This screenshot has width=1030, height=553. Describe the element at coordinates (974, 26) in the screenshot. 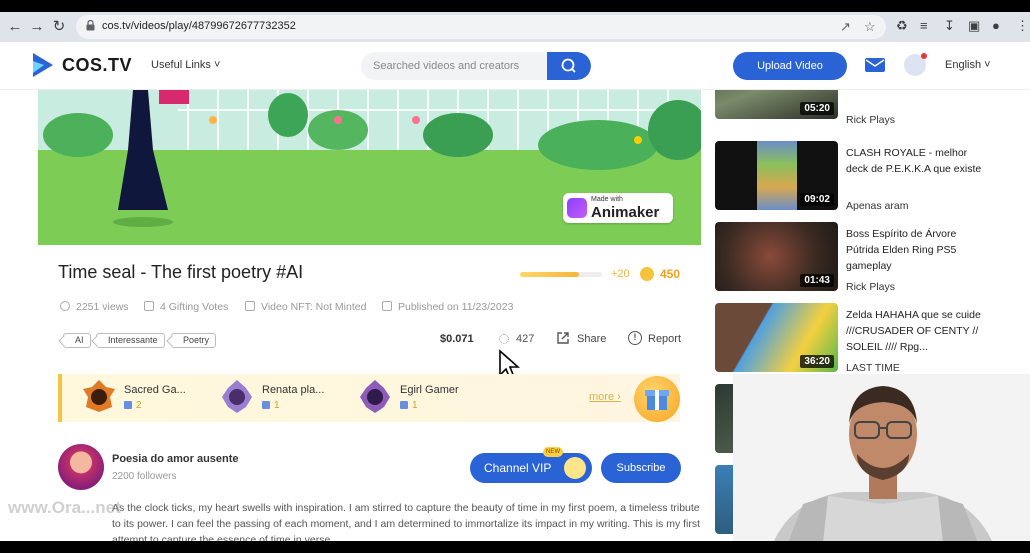

I see `side-panel-icon: ▣` at that location.